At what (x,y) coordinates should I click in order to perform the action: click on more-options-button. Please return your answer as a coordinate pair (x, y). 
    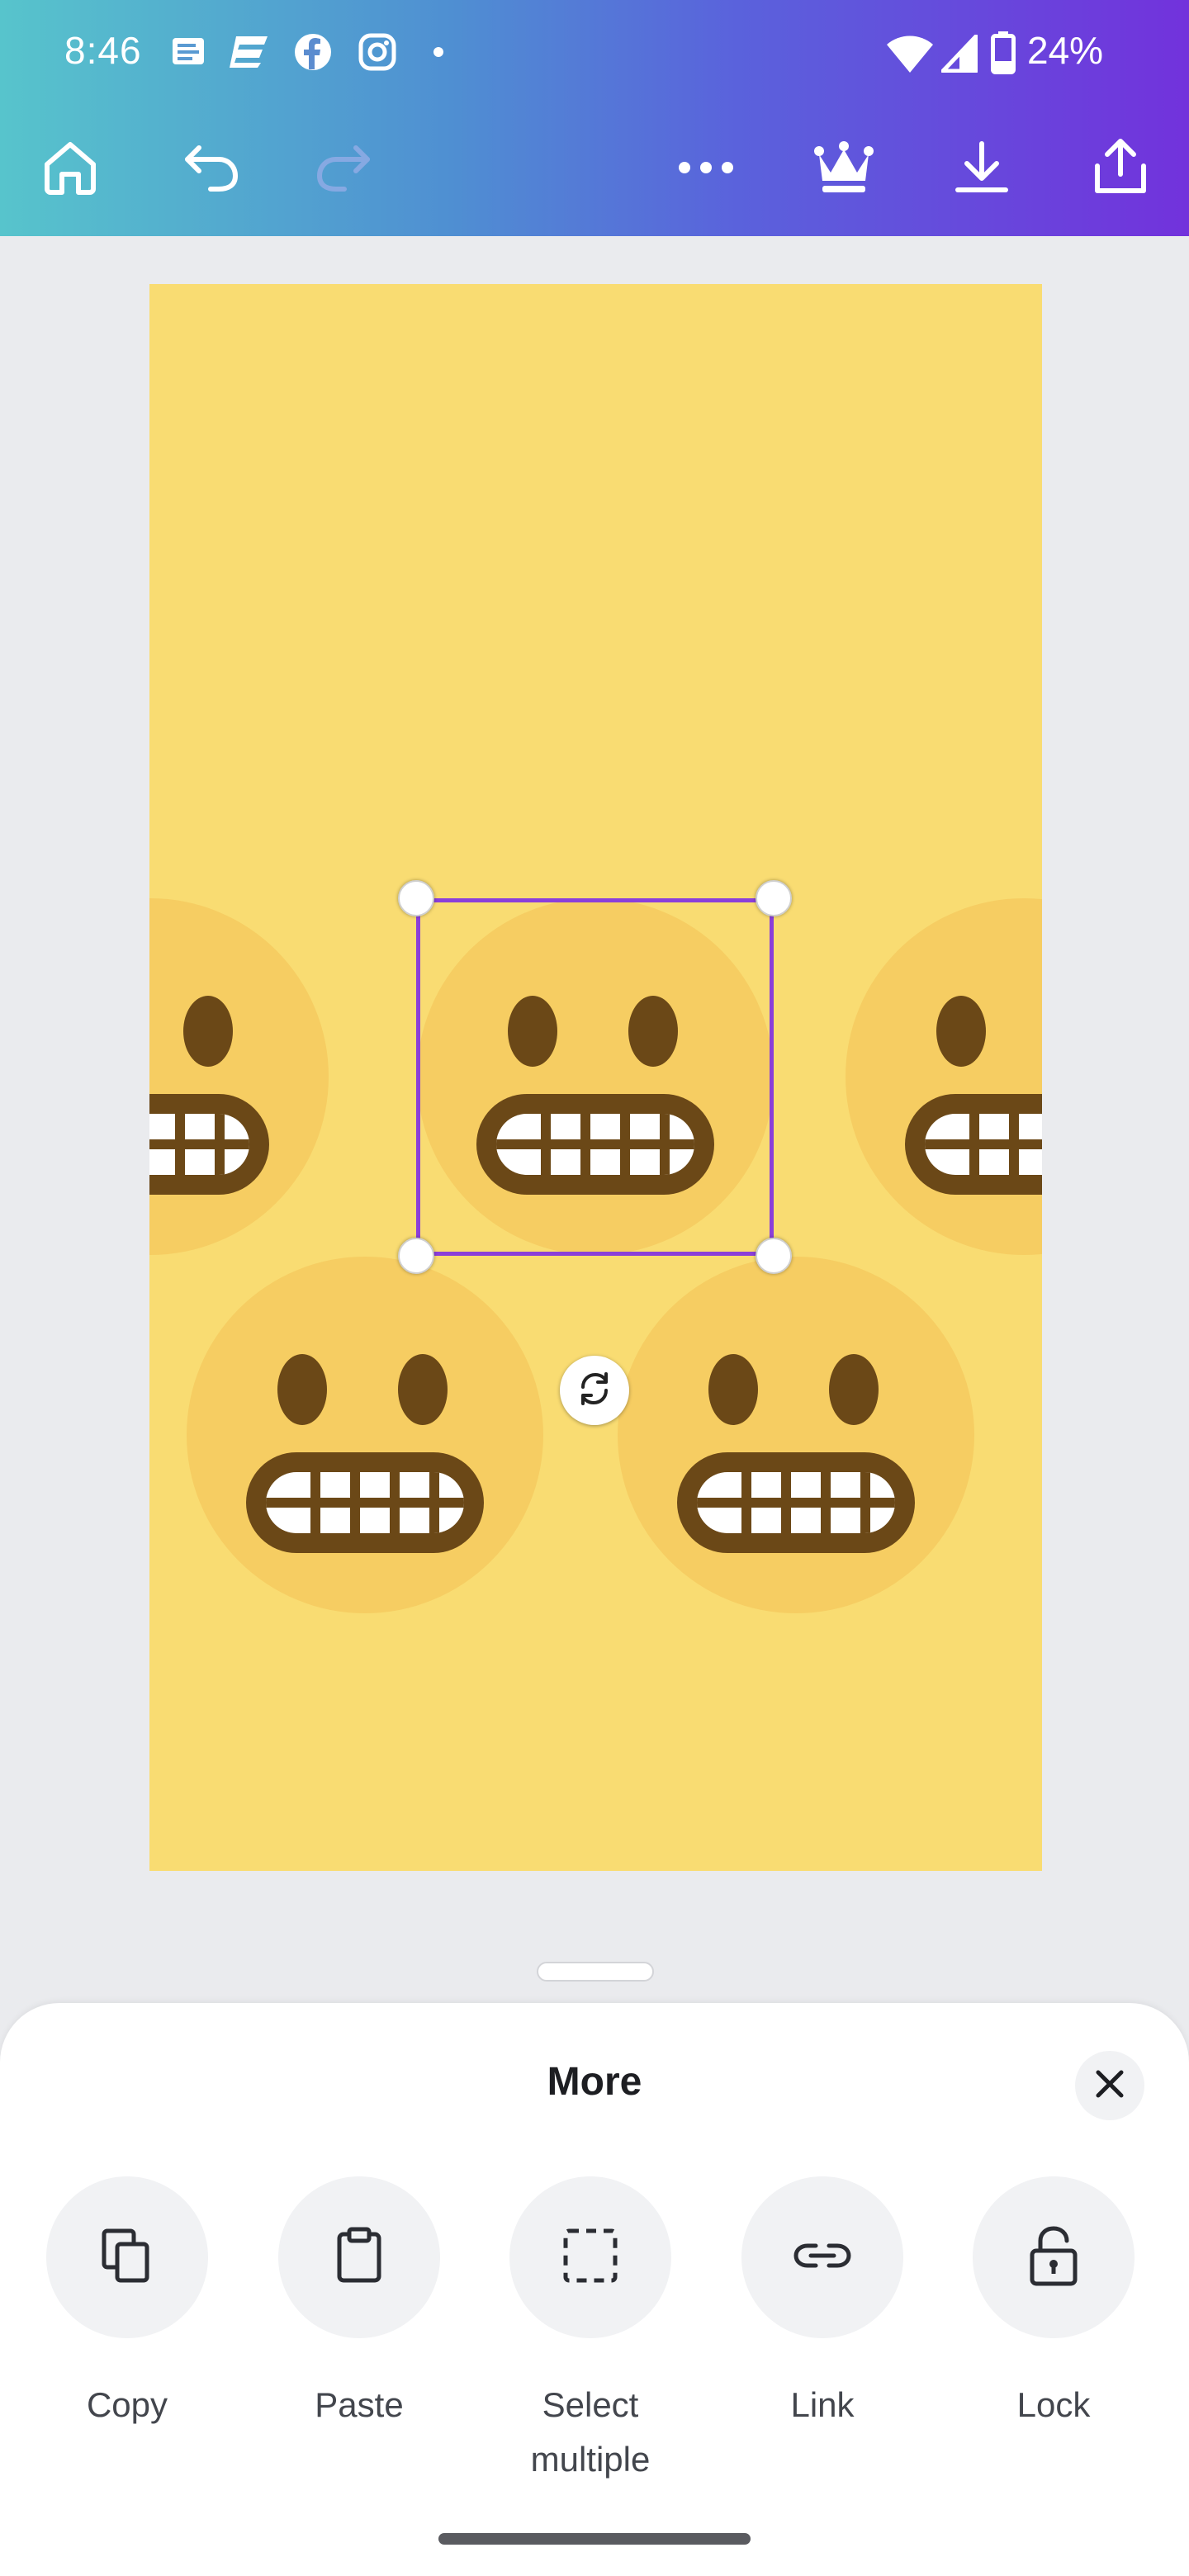
    Looking at the image, I should click on (706, 169).